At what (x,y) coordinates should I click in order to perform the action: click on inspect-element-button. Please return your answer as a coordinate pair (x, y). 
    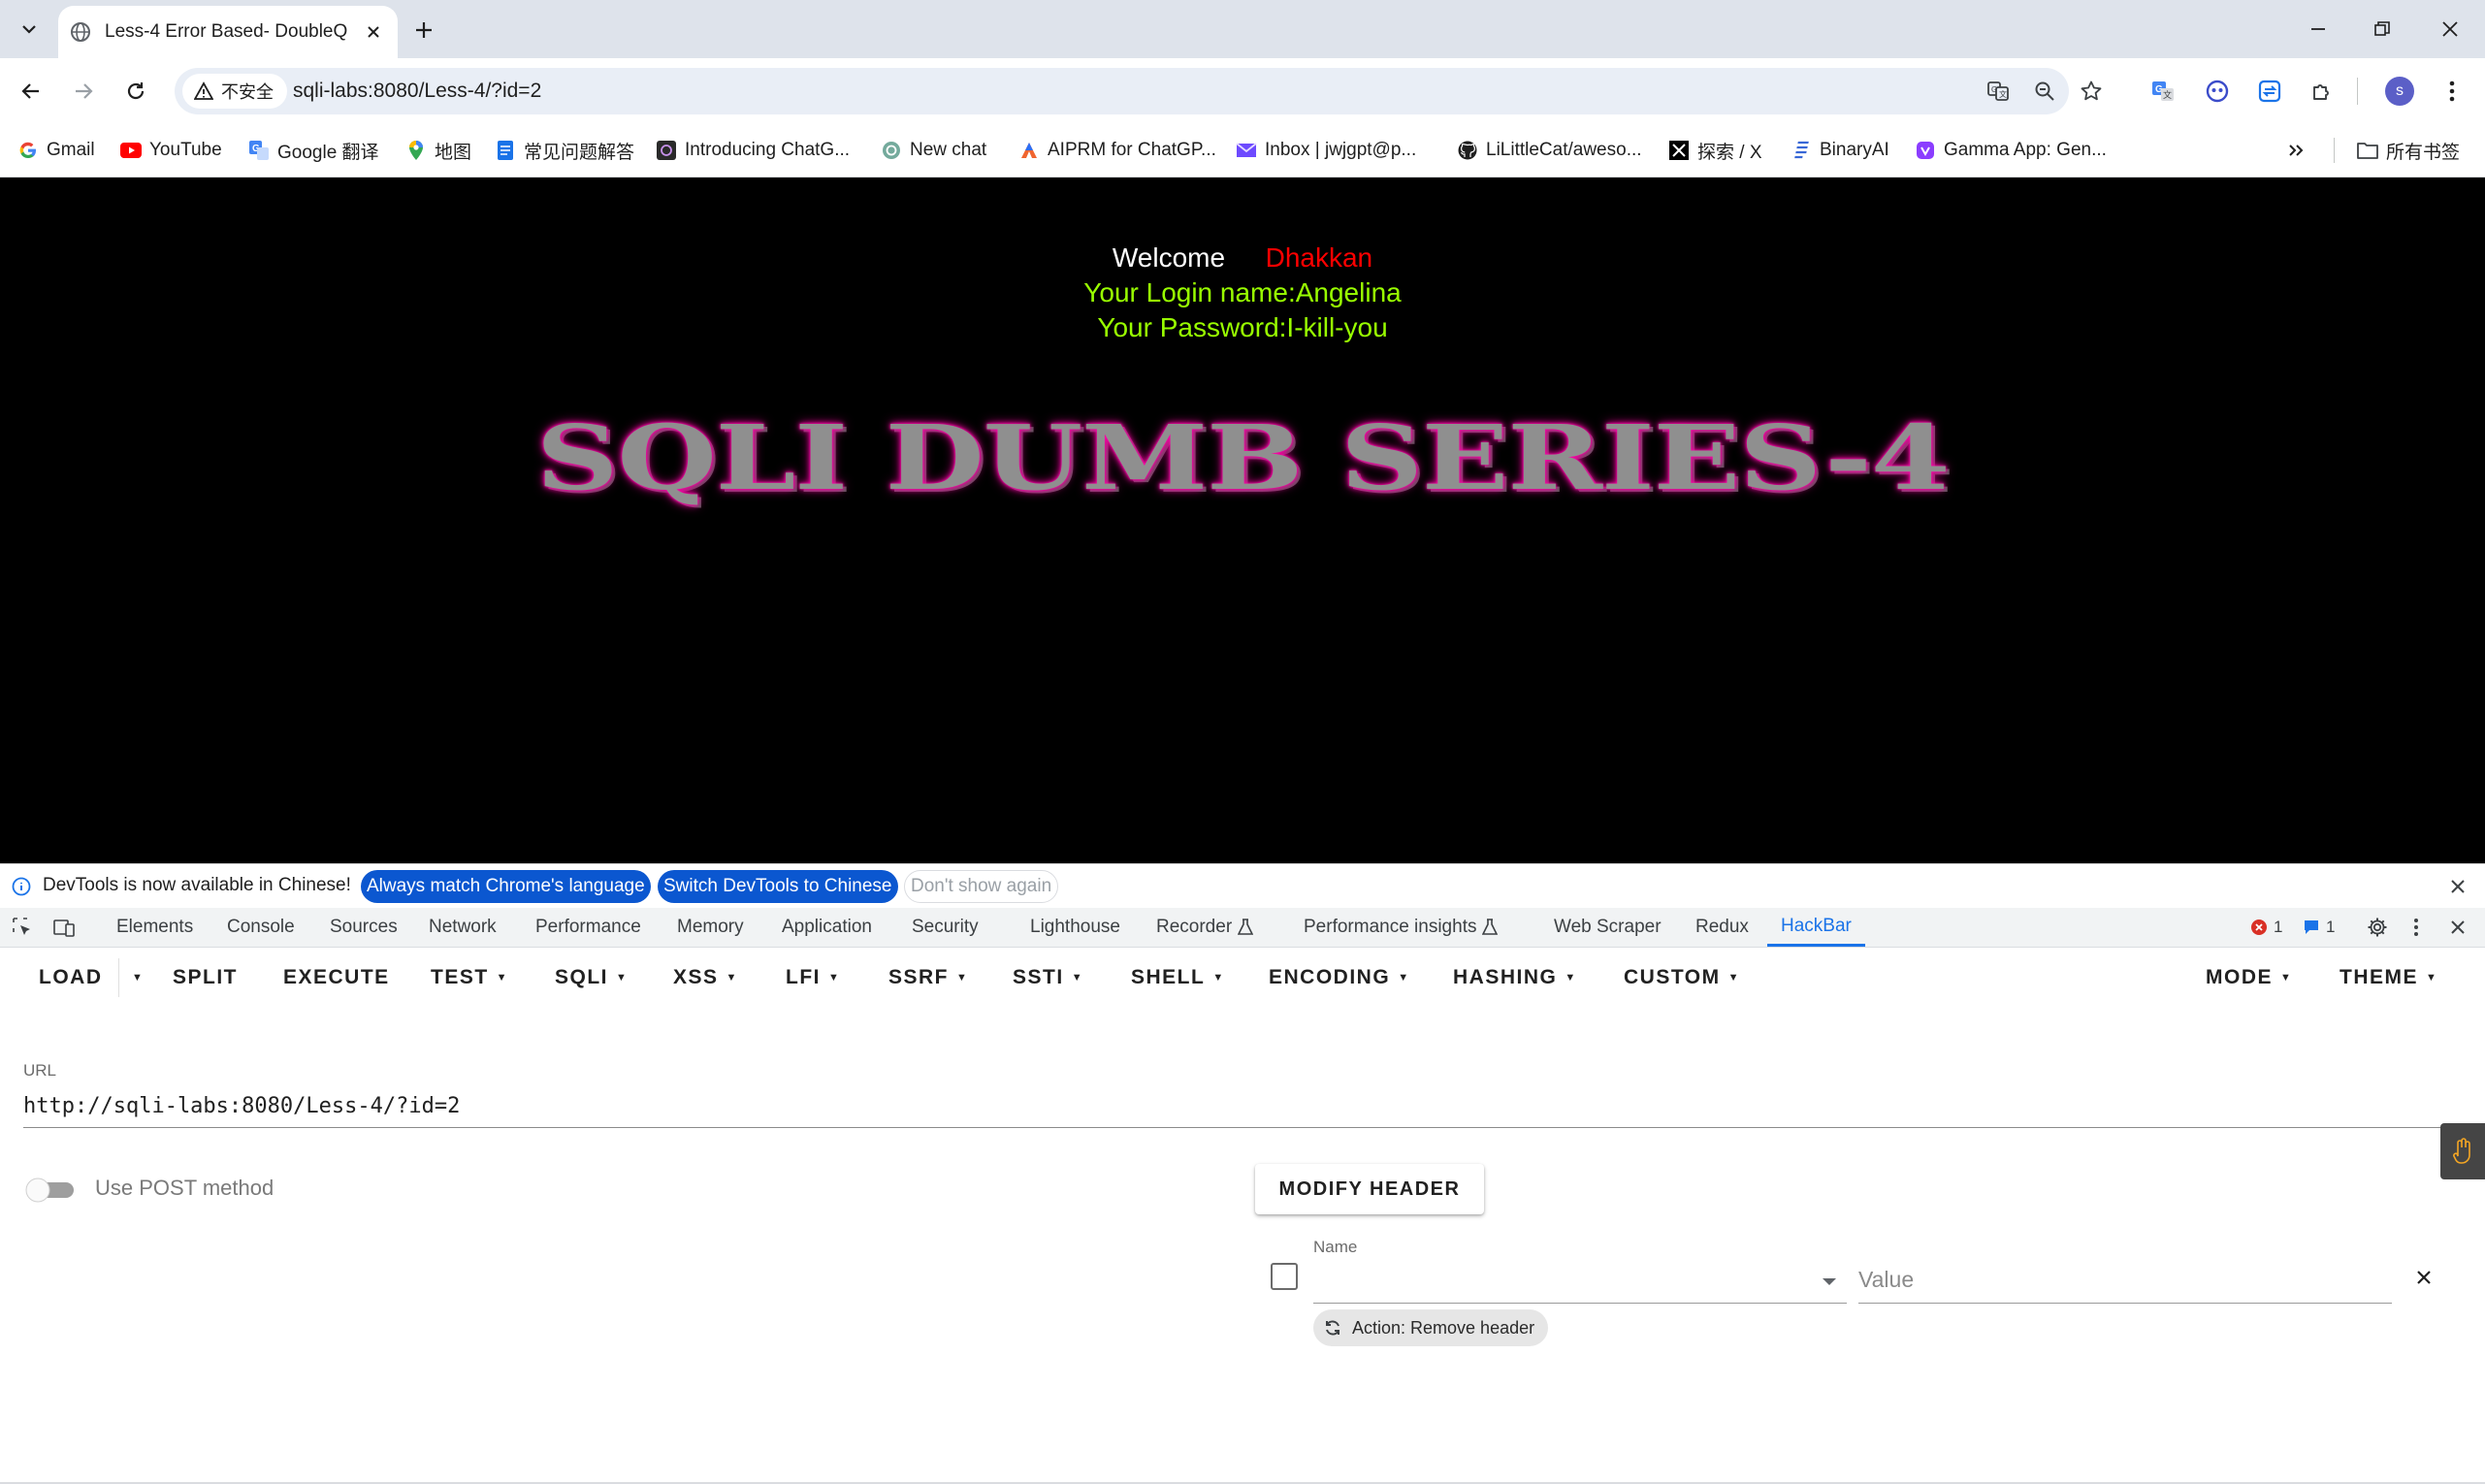
    Looking at the image, I should click on (22, 927).